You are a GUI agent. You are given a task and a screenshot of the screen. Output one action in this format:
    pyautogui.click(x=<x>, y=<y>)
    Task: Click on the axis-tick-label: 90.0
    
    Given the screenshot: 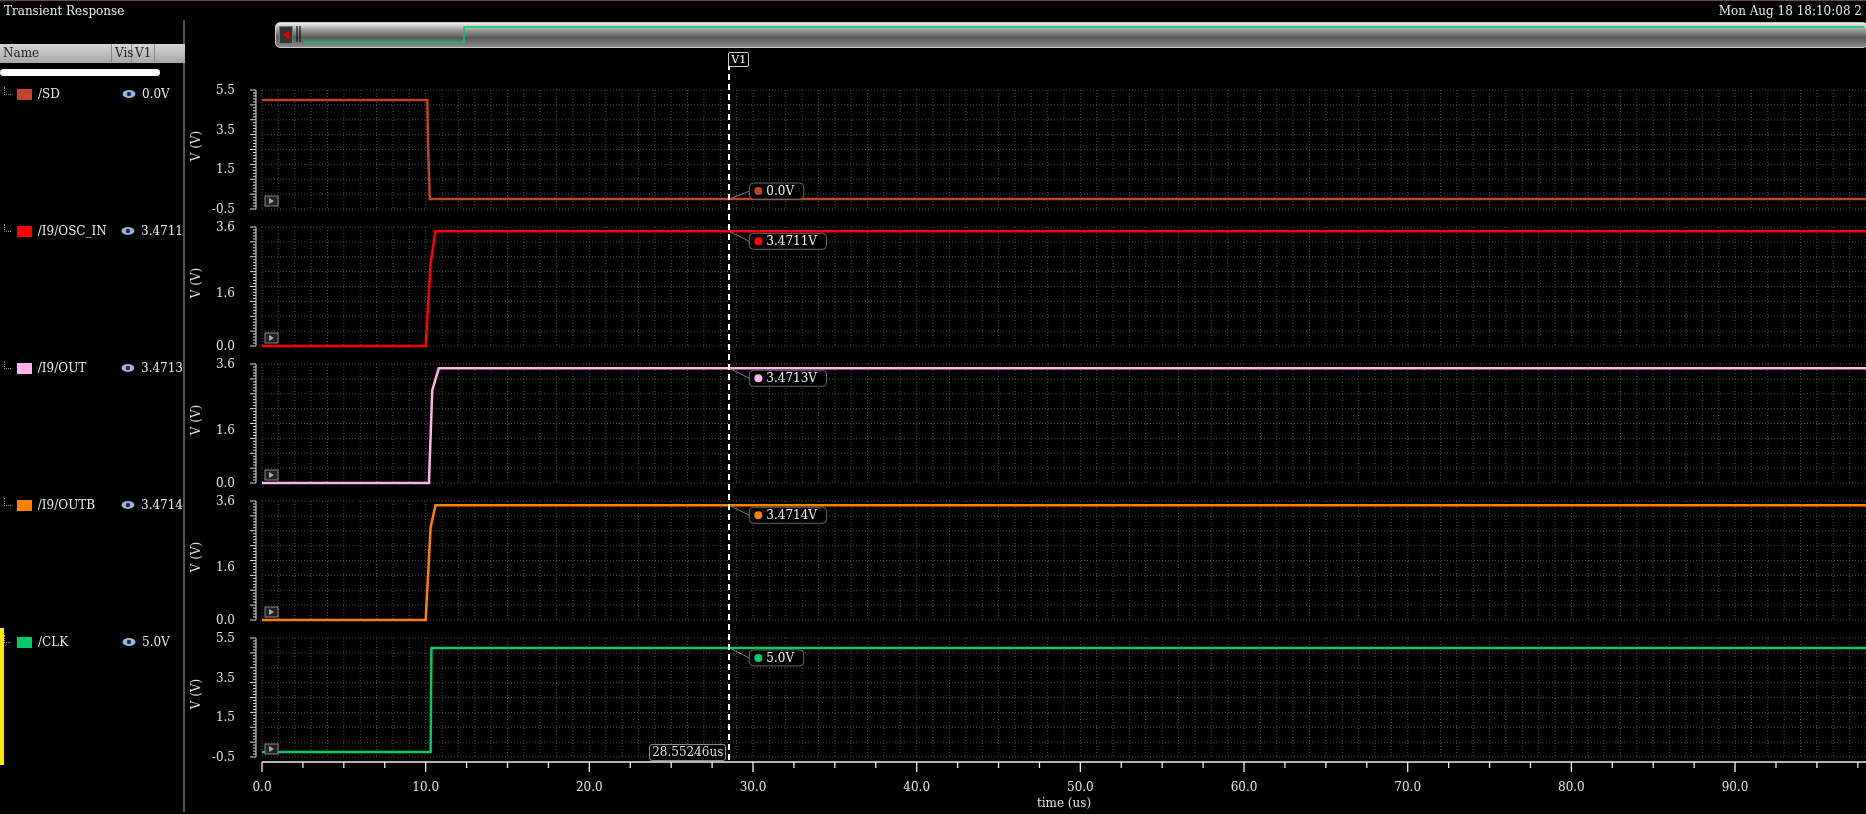 What is the action you would take?
    pyautogui.click(x=1735, y=787)
    